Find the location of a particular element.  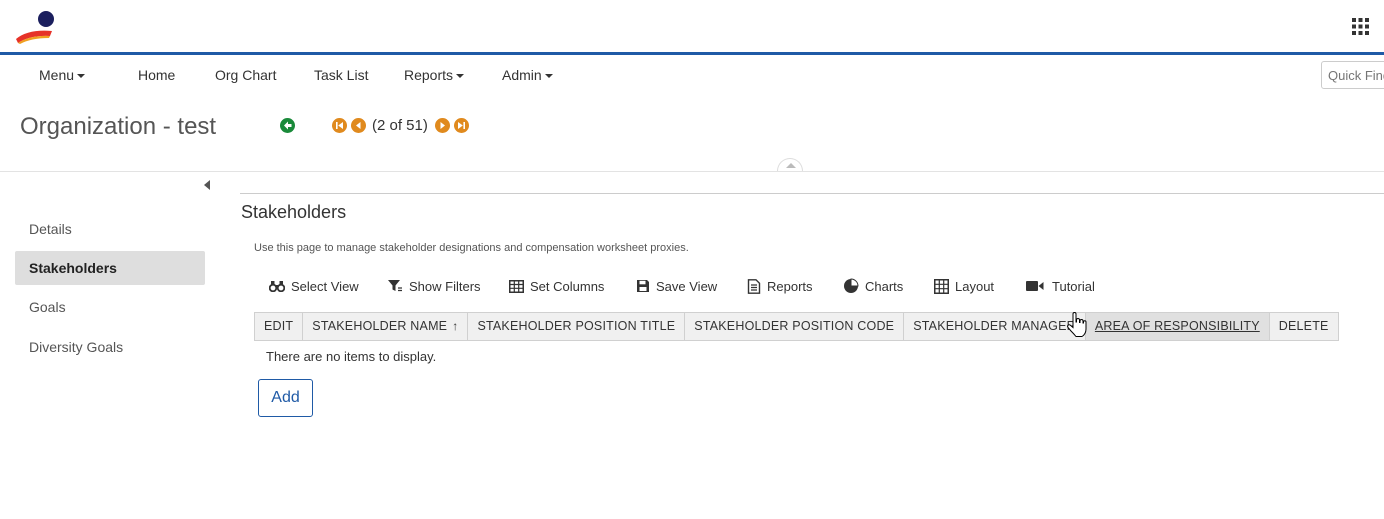

previous-record-icon is located at coordinates (358, 125).